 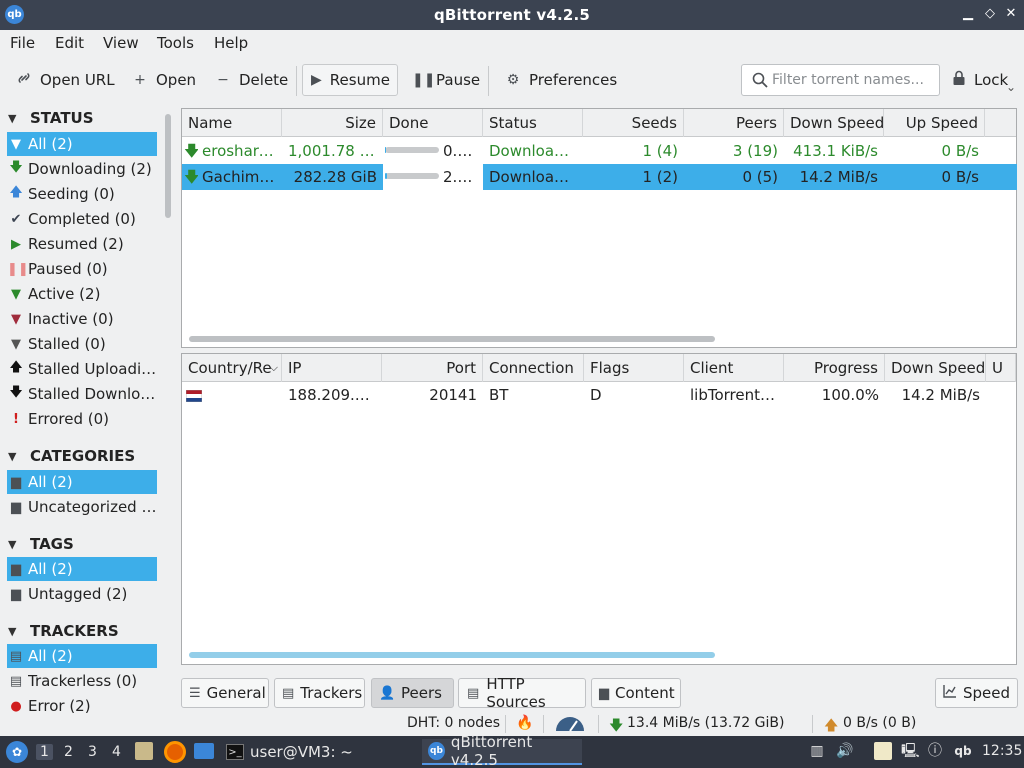 What do you see at coordinates (225, 693) in the screenshot?
I see `tab-general: ☰ General` at bounding box center [225, 693].